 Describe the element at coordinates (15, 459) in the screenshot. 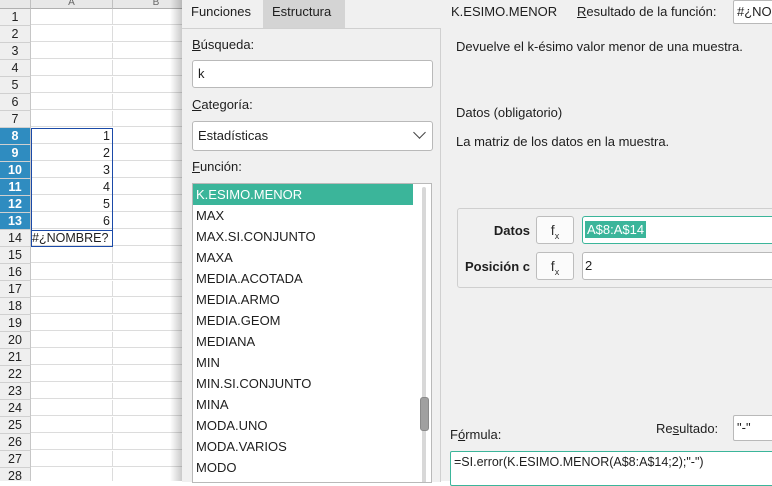

I see `row-header: 27` at that location.